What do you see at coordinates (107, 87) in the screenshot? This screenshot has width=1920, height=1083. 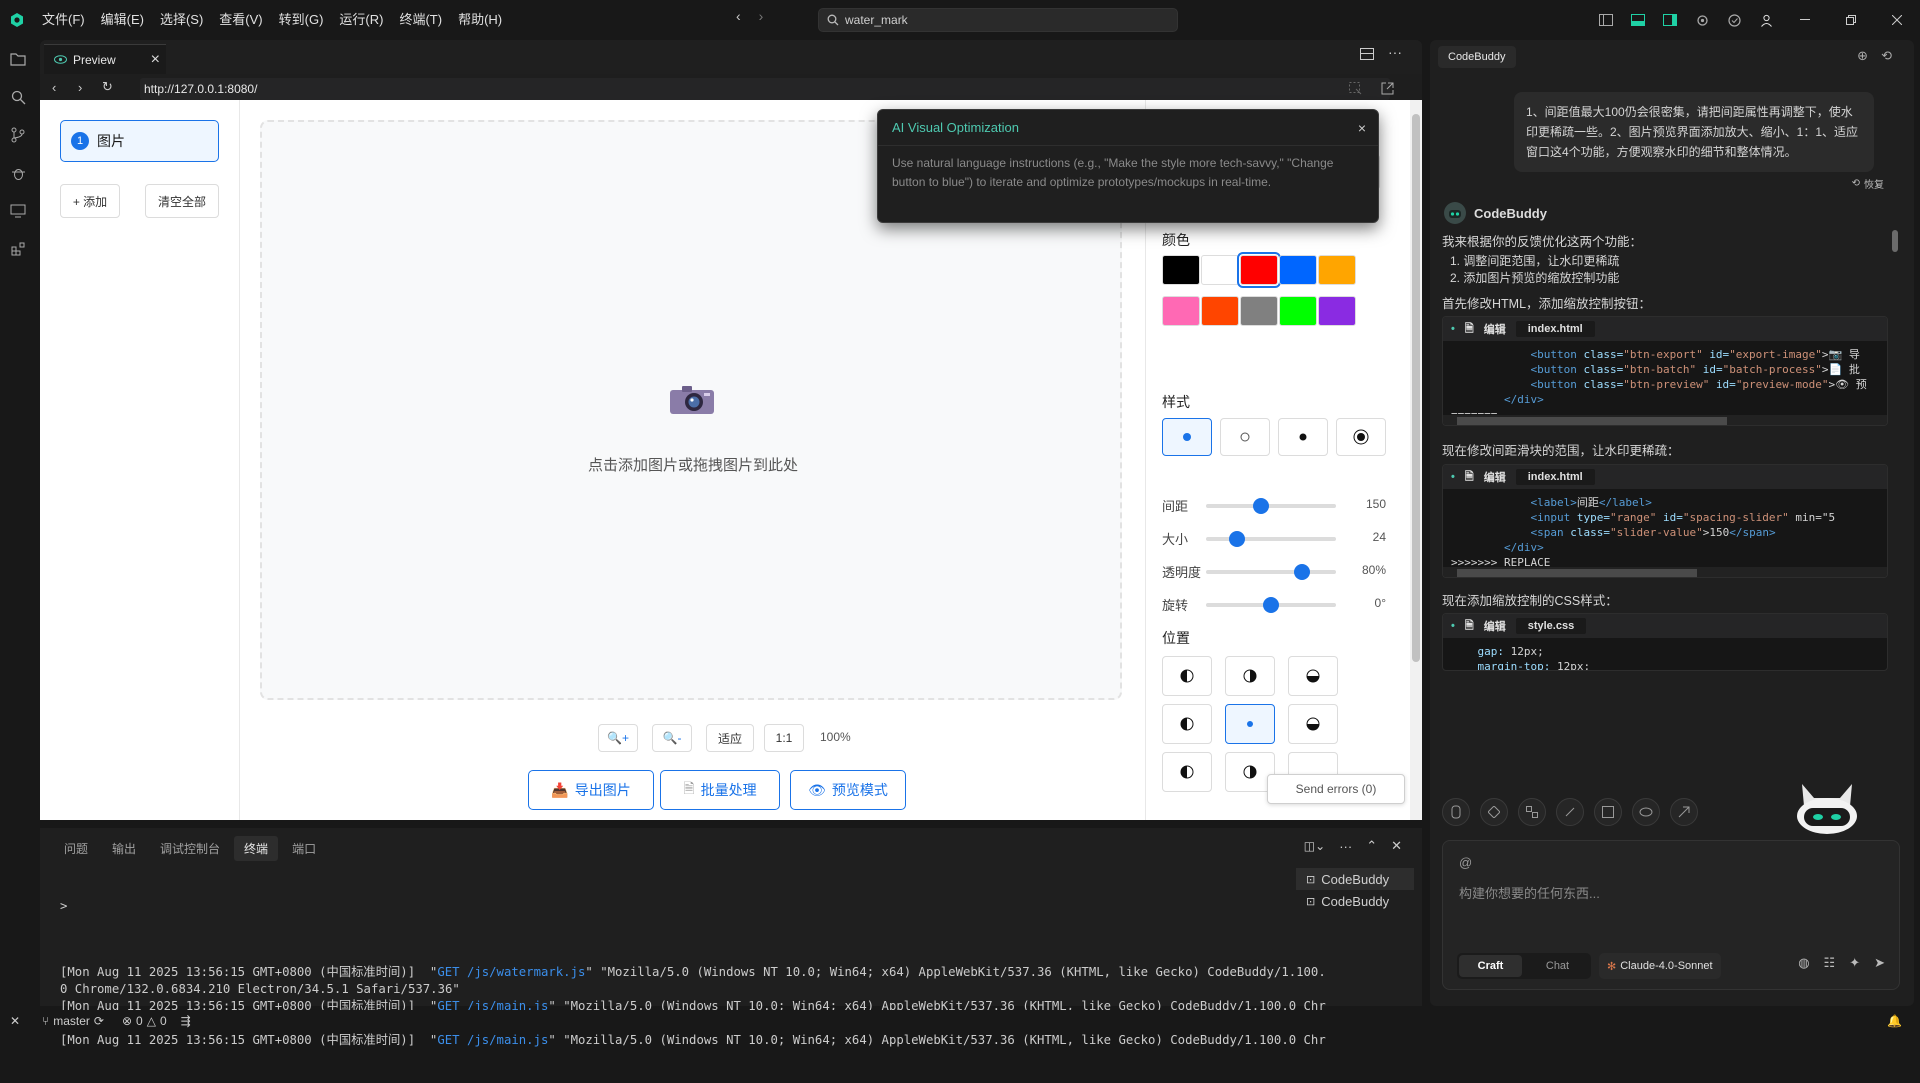 I see `reload-icon: ↻` at bounding box center [107, 87].